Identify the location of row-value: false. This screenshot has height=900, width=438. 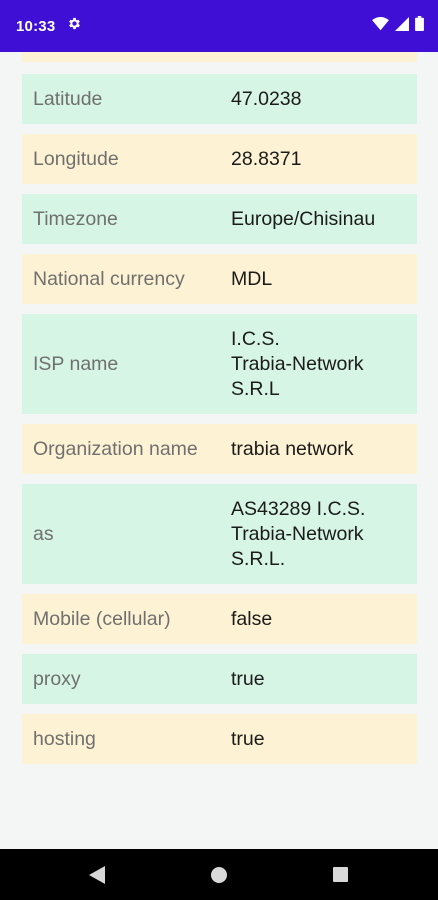
(252, 618).